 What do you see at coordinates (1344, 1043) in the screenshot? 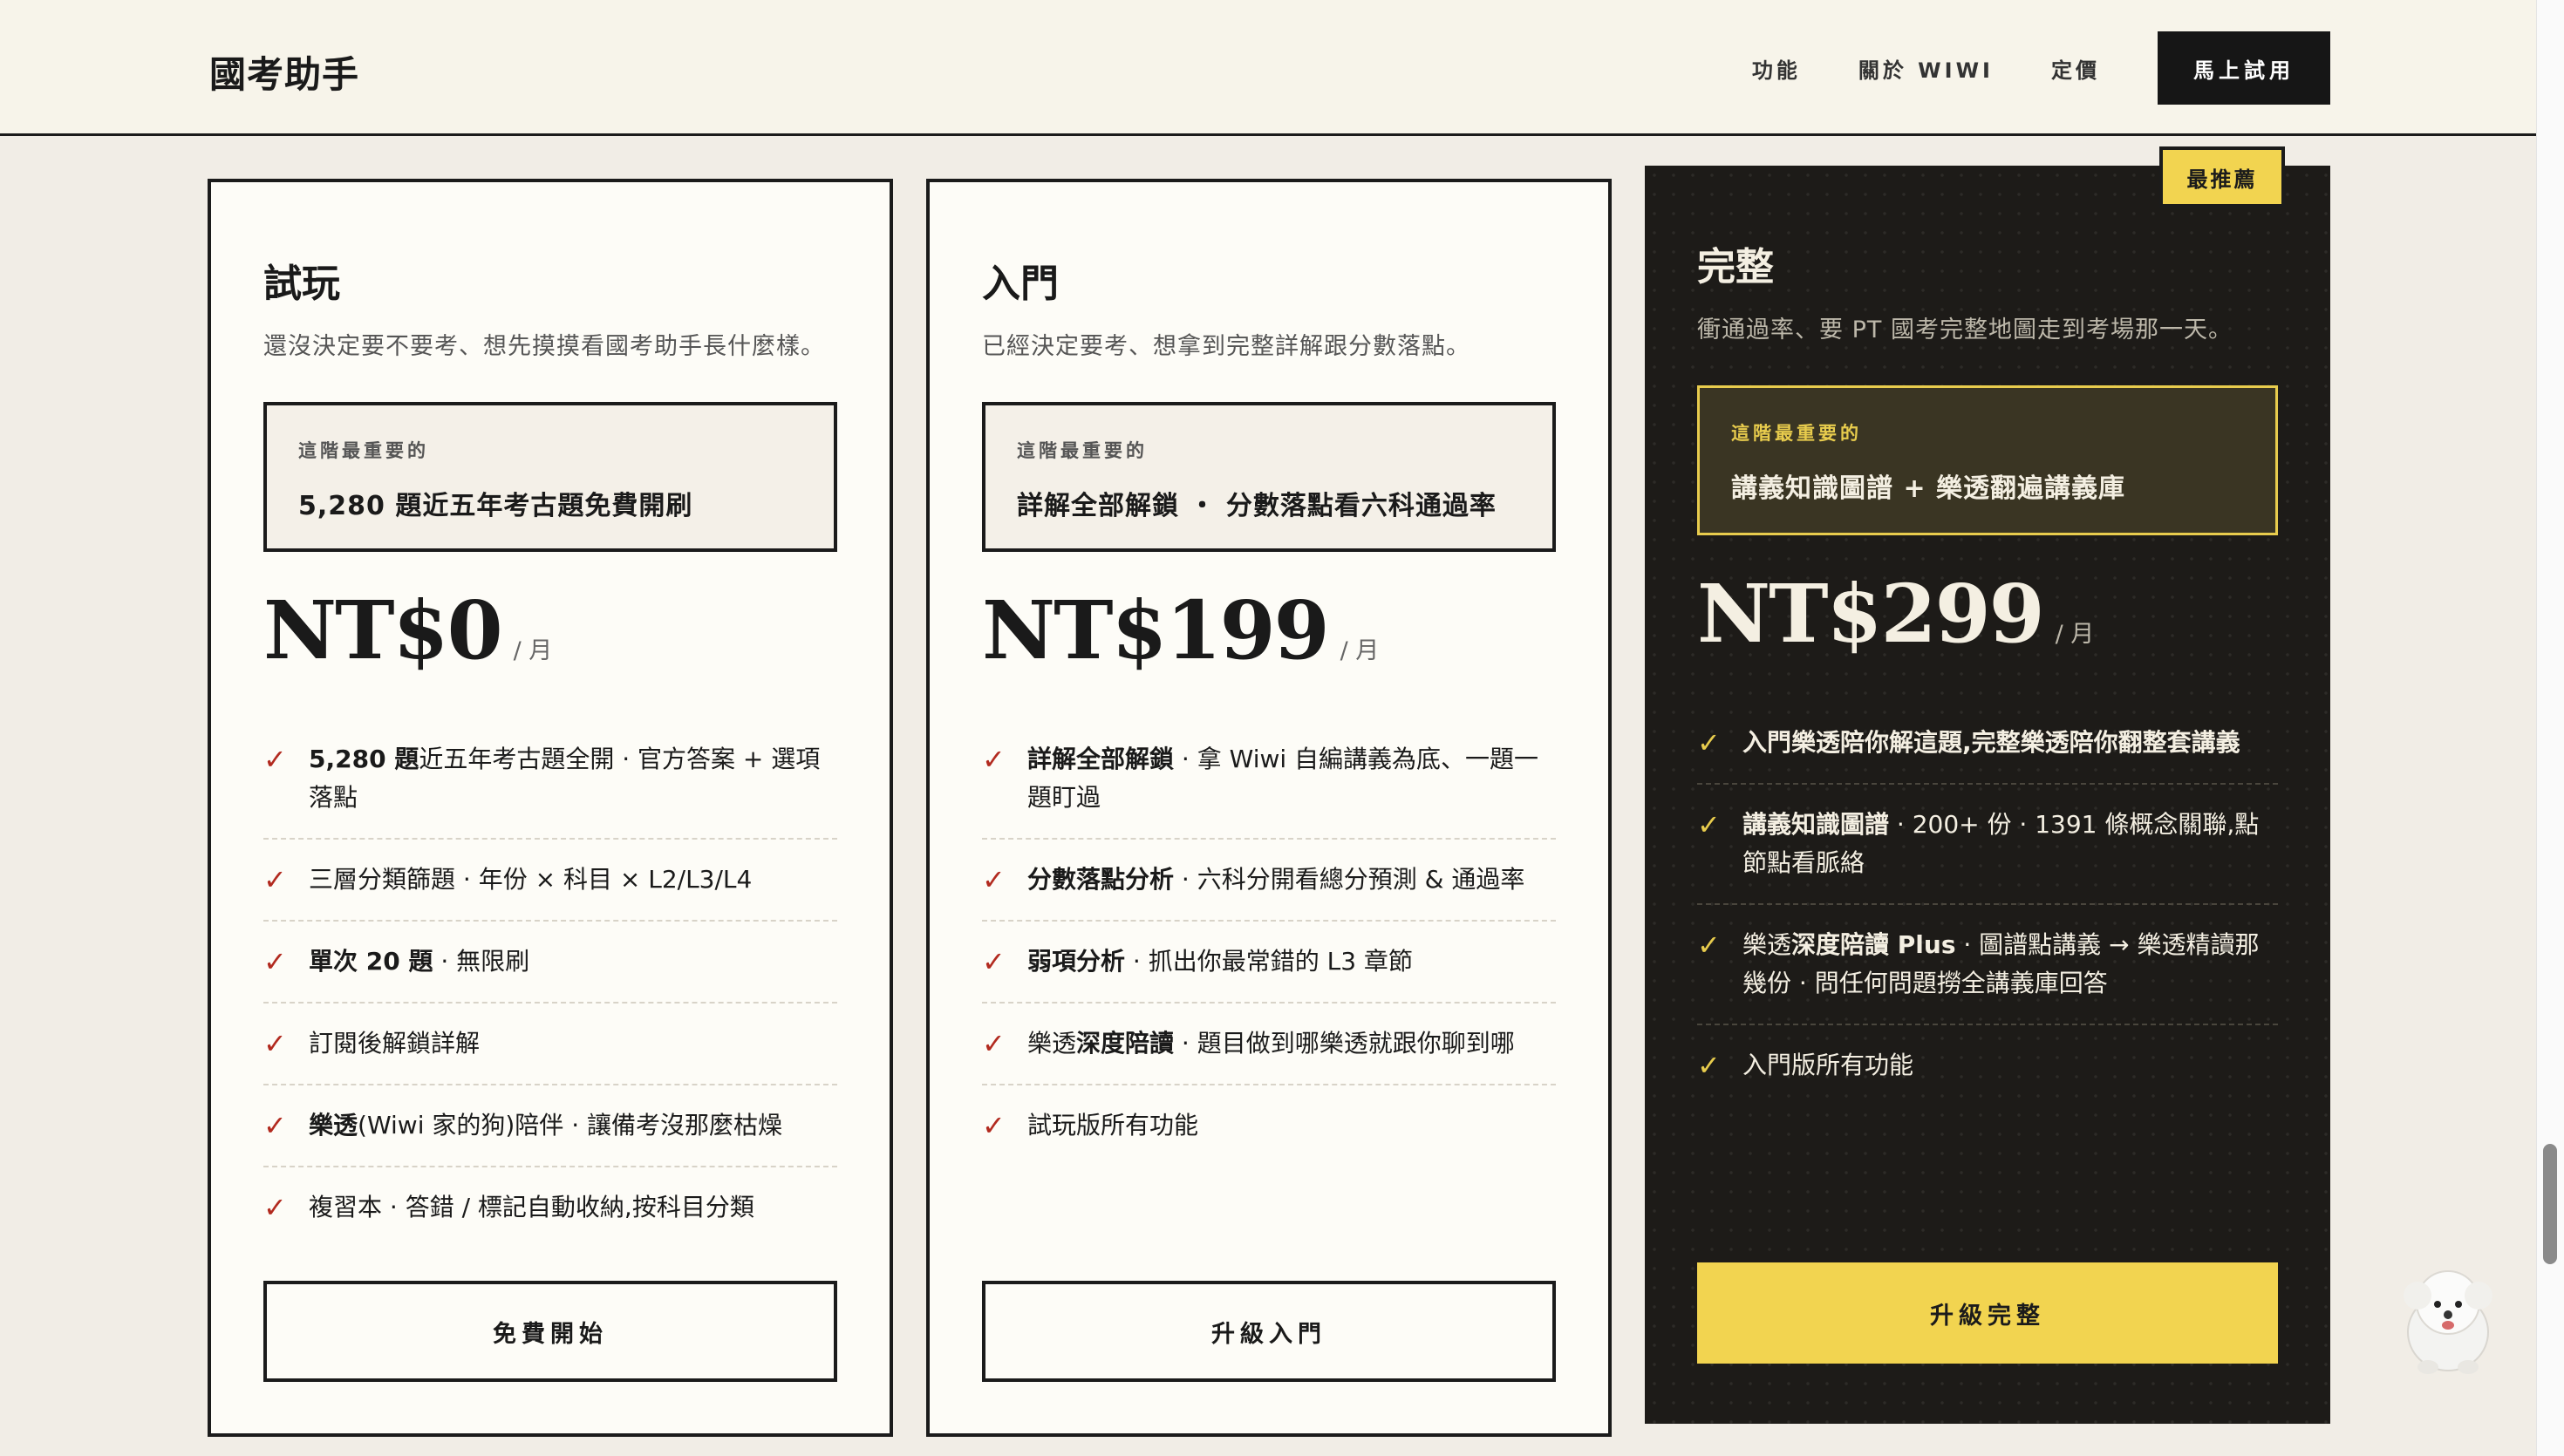
I see `feature-text: · 題目做到哪樂透就跟你聊到哪` at bounding box center [1344, 1043].